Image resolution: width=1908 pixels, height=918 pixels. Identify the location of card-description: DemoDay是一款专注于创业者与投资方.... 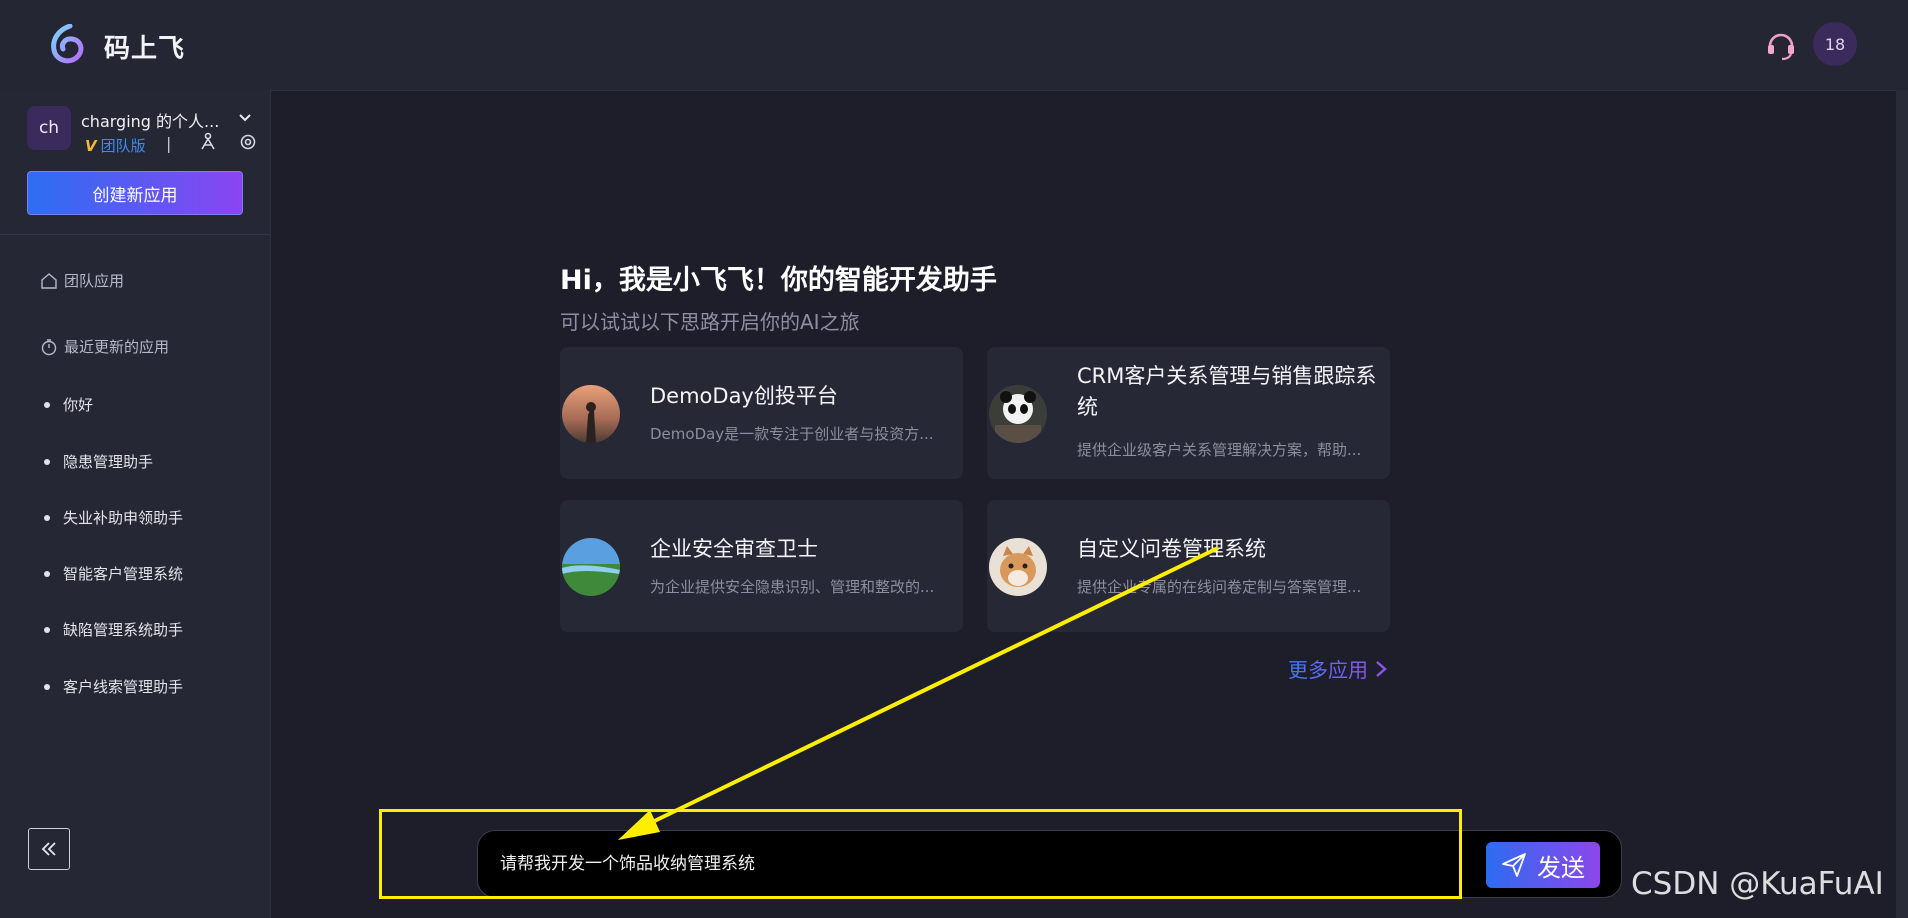
(792, 434).